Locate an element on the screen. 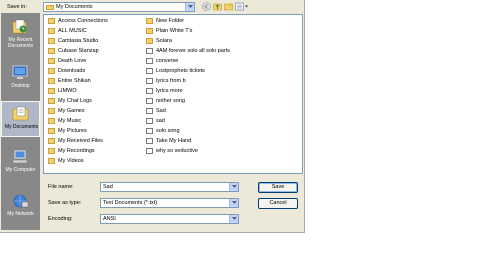 Image resolution: width=480 pixels, height=270 pixels. save-in-dropdown-button is located at coordinates (189, 7).